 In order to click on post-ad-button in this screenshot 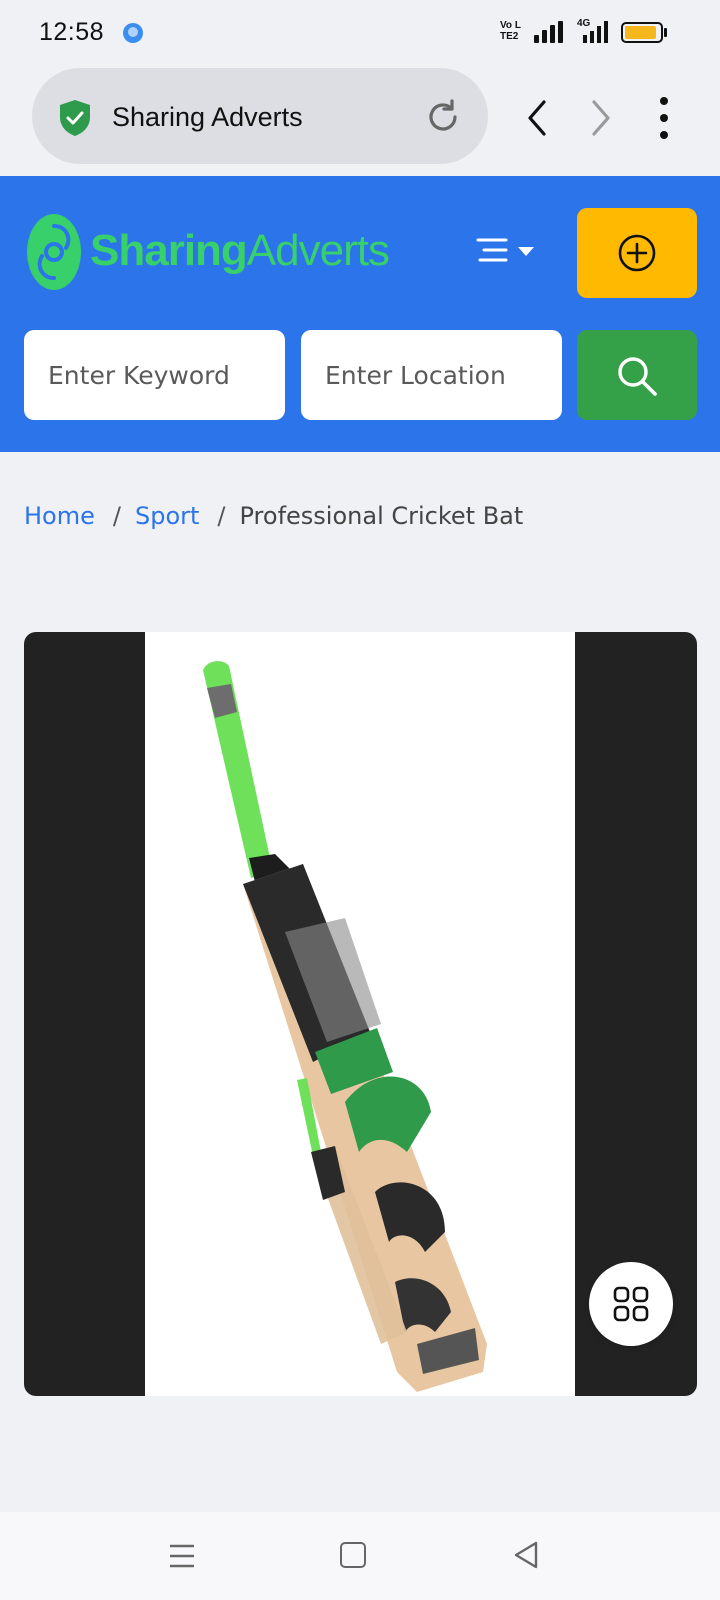, I will do `click(637, 253)`.